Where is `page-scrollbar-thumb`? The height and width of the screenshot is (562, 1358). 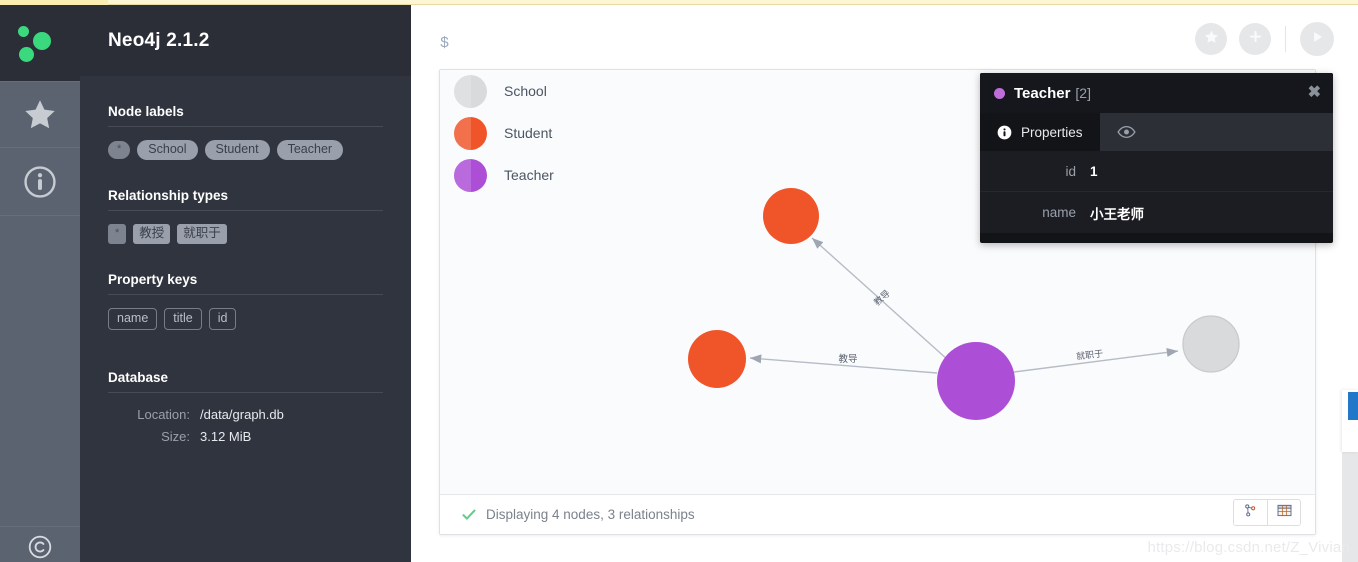
page-scrollbar-thumb is located at coordinates (1353, 406).